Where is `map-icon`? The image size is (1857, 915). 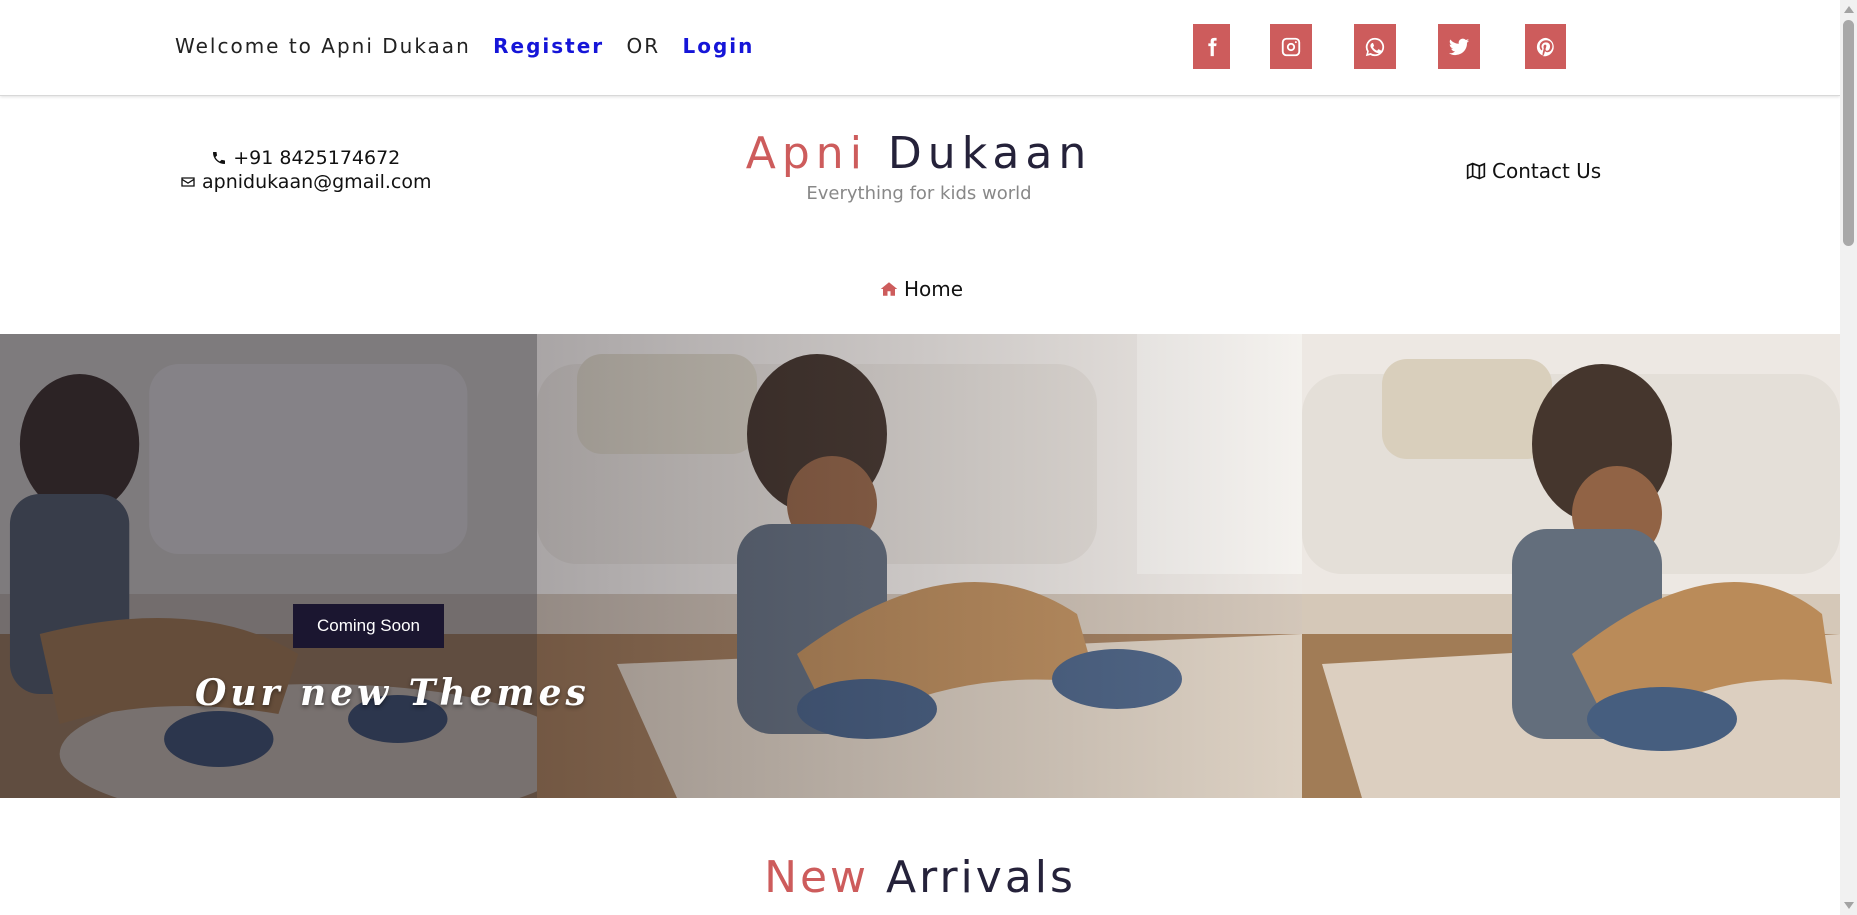 map-icon is located at coordinates (1476, 171).